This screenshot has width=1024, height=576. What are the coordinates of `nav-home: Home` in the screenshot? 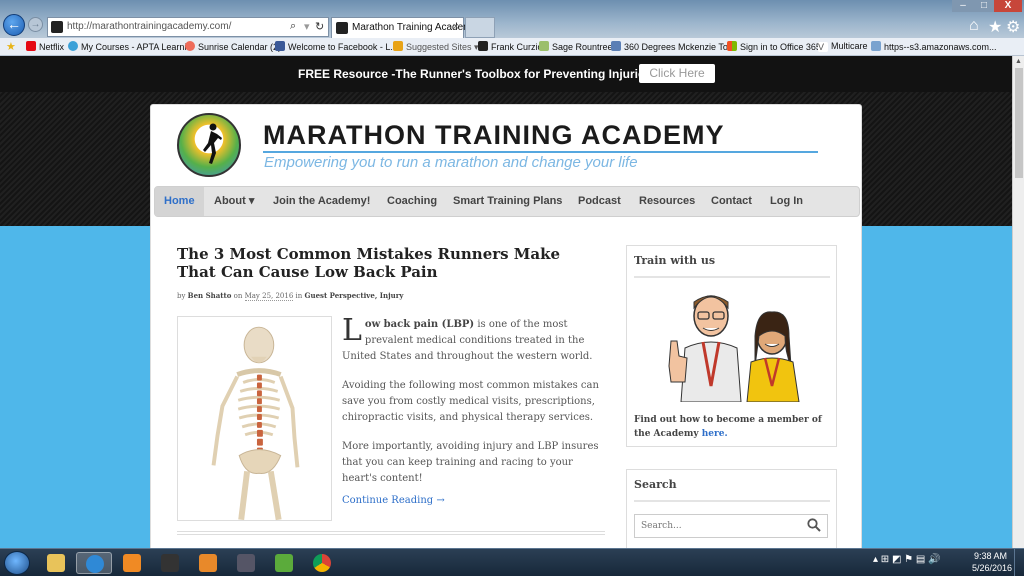 It's located at (179, 201).